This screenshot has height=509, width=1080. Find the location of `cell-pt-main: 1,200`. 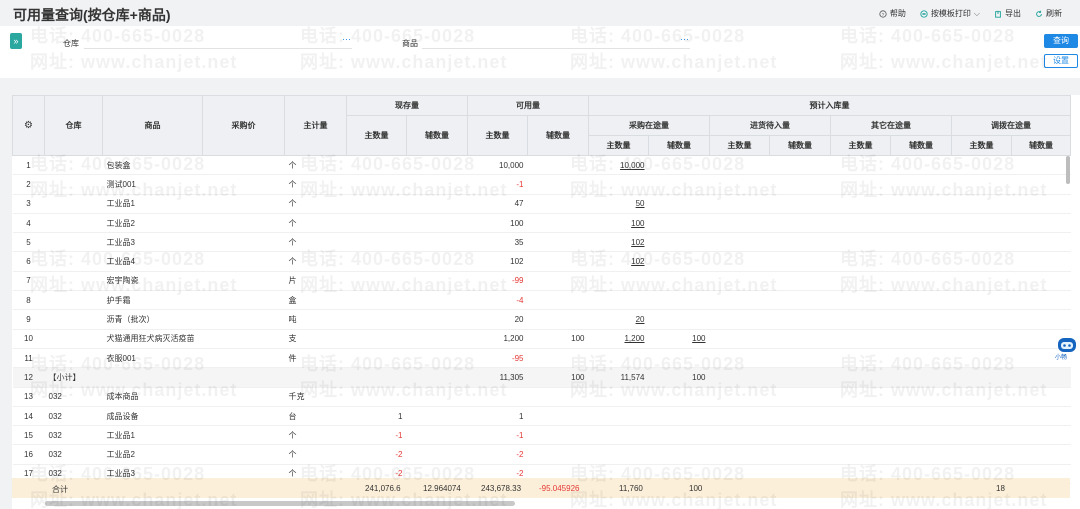

cell-pt-main: 1,200 is located at coordinates (618, 339).